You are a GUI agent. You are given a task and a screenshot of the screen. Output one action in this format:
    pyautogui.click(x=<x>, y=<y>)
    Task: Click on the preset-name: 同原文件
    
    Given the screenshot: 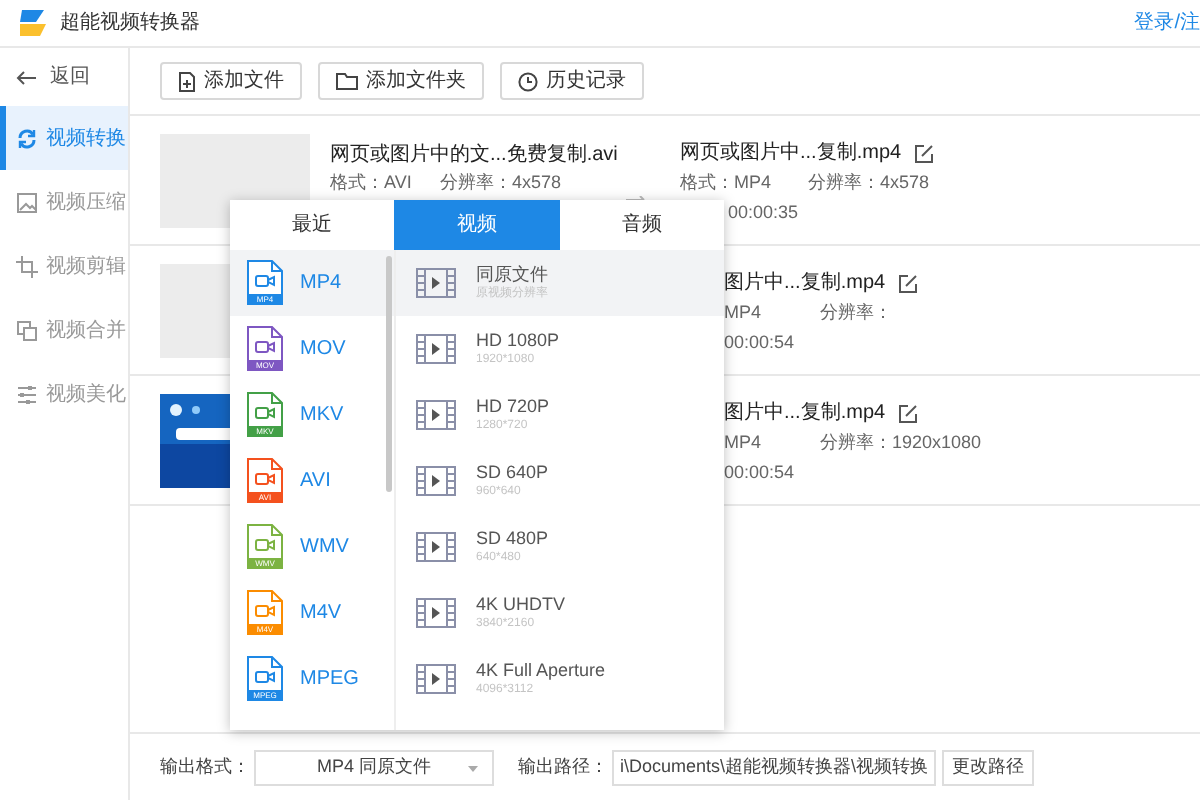 What is the action you would take?
    pyautogui.click(x=512, y=274)
    